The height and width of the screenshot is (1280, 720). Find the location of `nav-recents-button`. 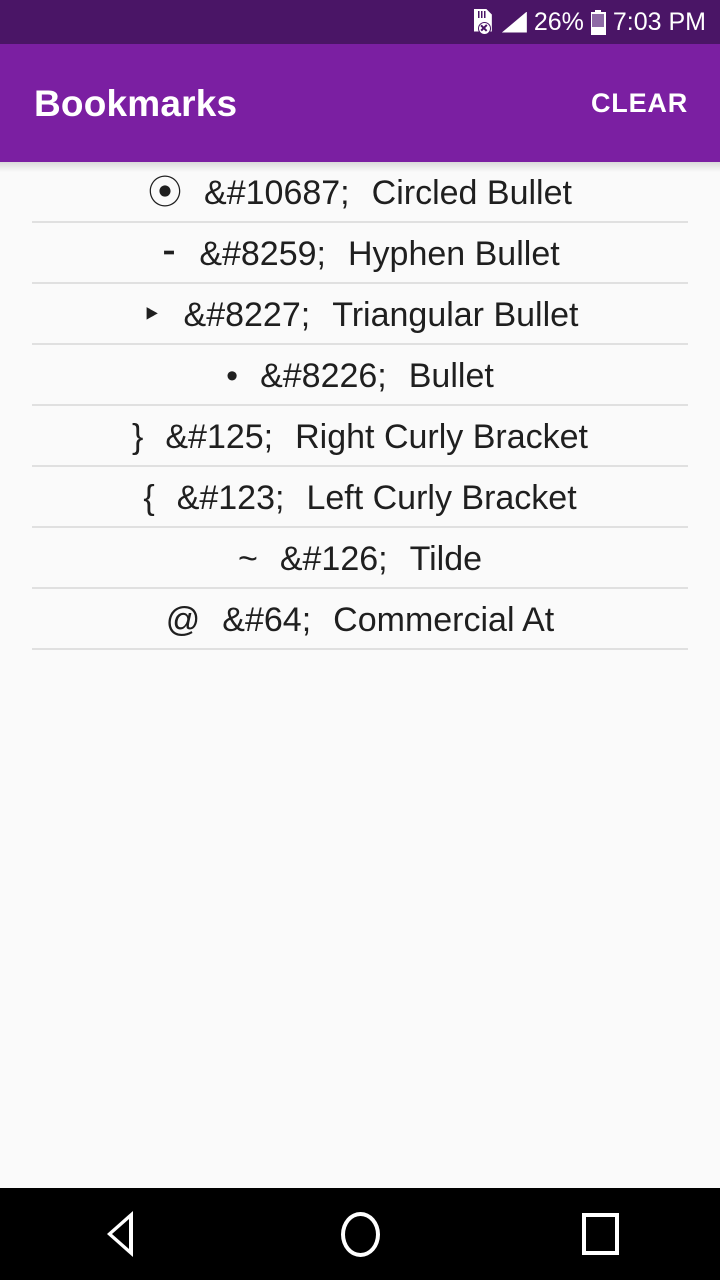

nav-recents-button is located at coordinates (600, 1234).